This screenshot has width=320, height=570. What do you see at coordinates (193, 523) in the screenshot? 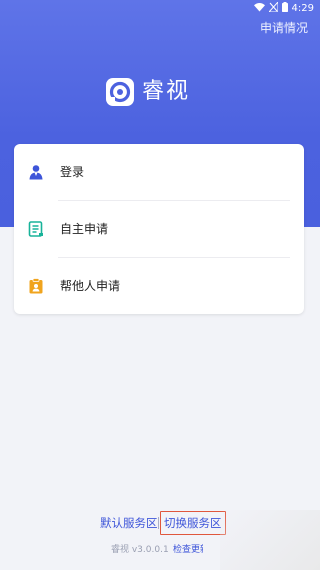
I see `switch-region-link: 切换服务区` at bounding box center [193, 523].